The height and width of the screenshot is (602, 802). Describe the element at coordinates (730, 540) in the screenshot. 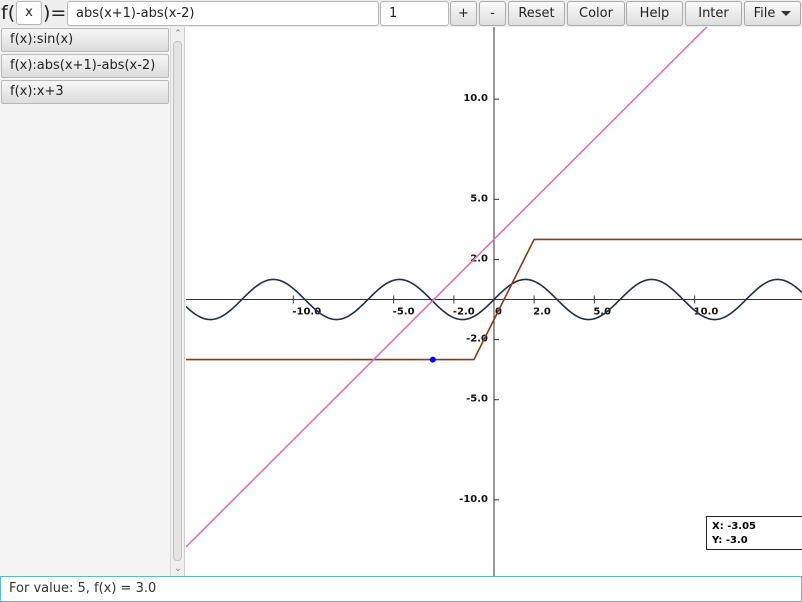

I see `coordinate-y-readout: Y: -3.0` at that location.